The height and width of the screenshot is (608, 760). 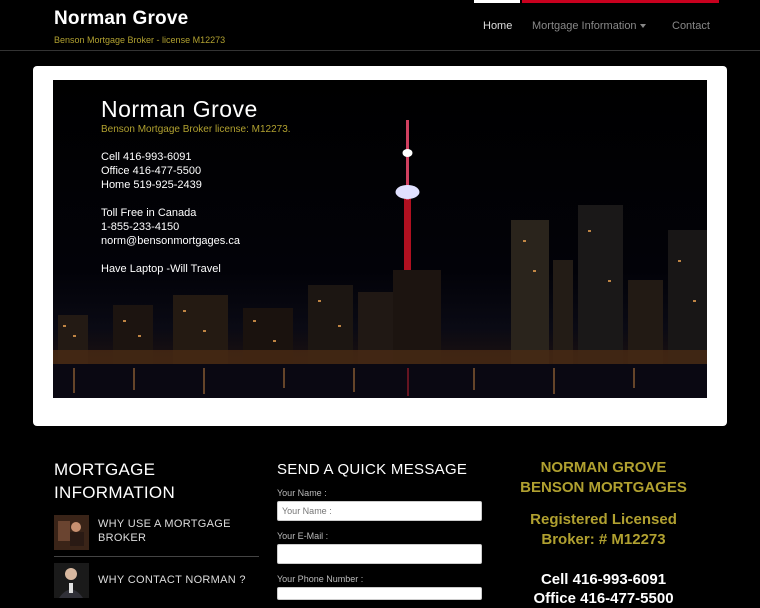 What do you see at coordinates (71, 580) in the screenshot?
I see `avatar` at bounding box center [71, 580].